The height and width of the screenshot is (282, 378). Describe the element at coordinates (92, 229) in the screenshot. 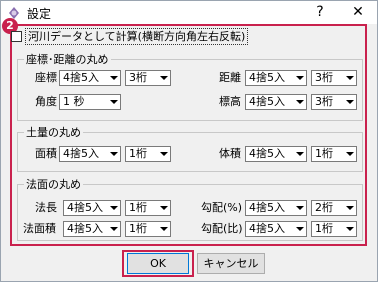

I see `slope-area-method-select: 4捨5入` at that location.